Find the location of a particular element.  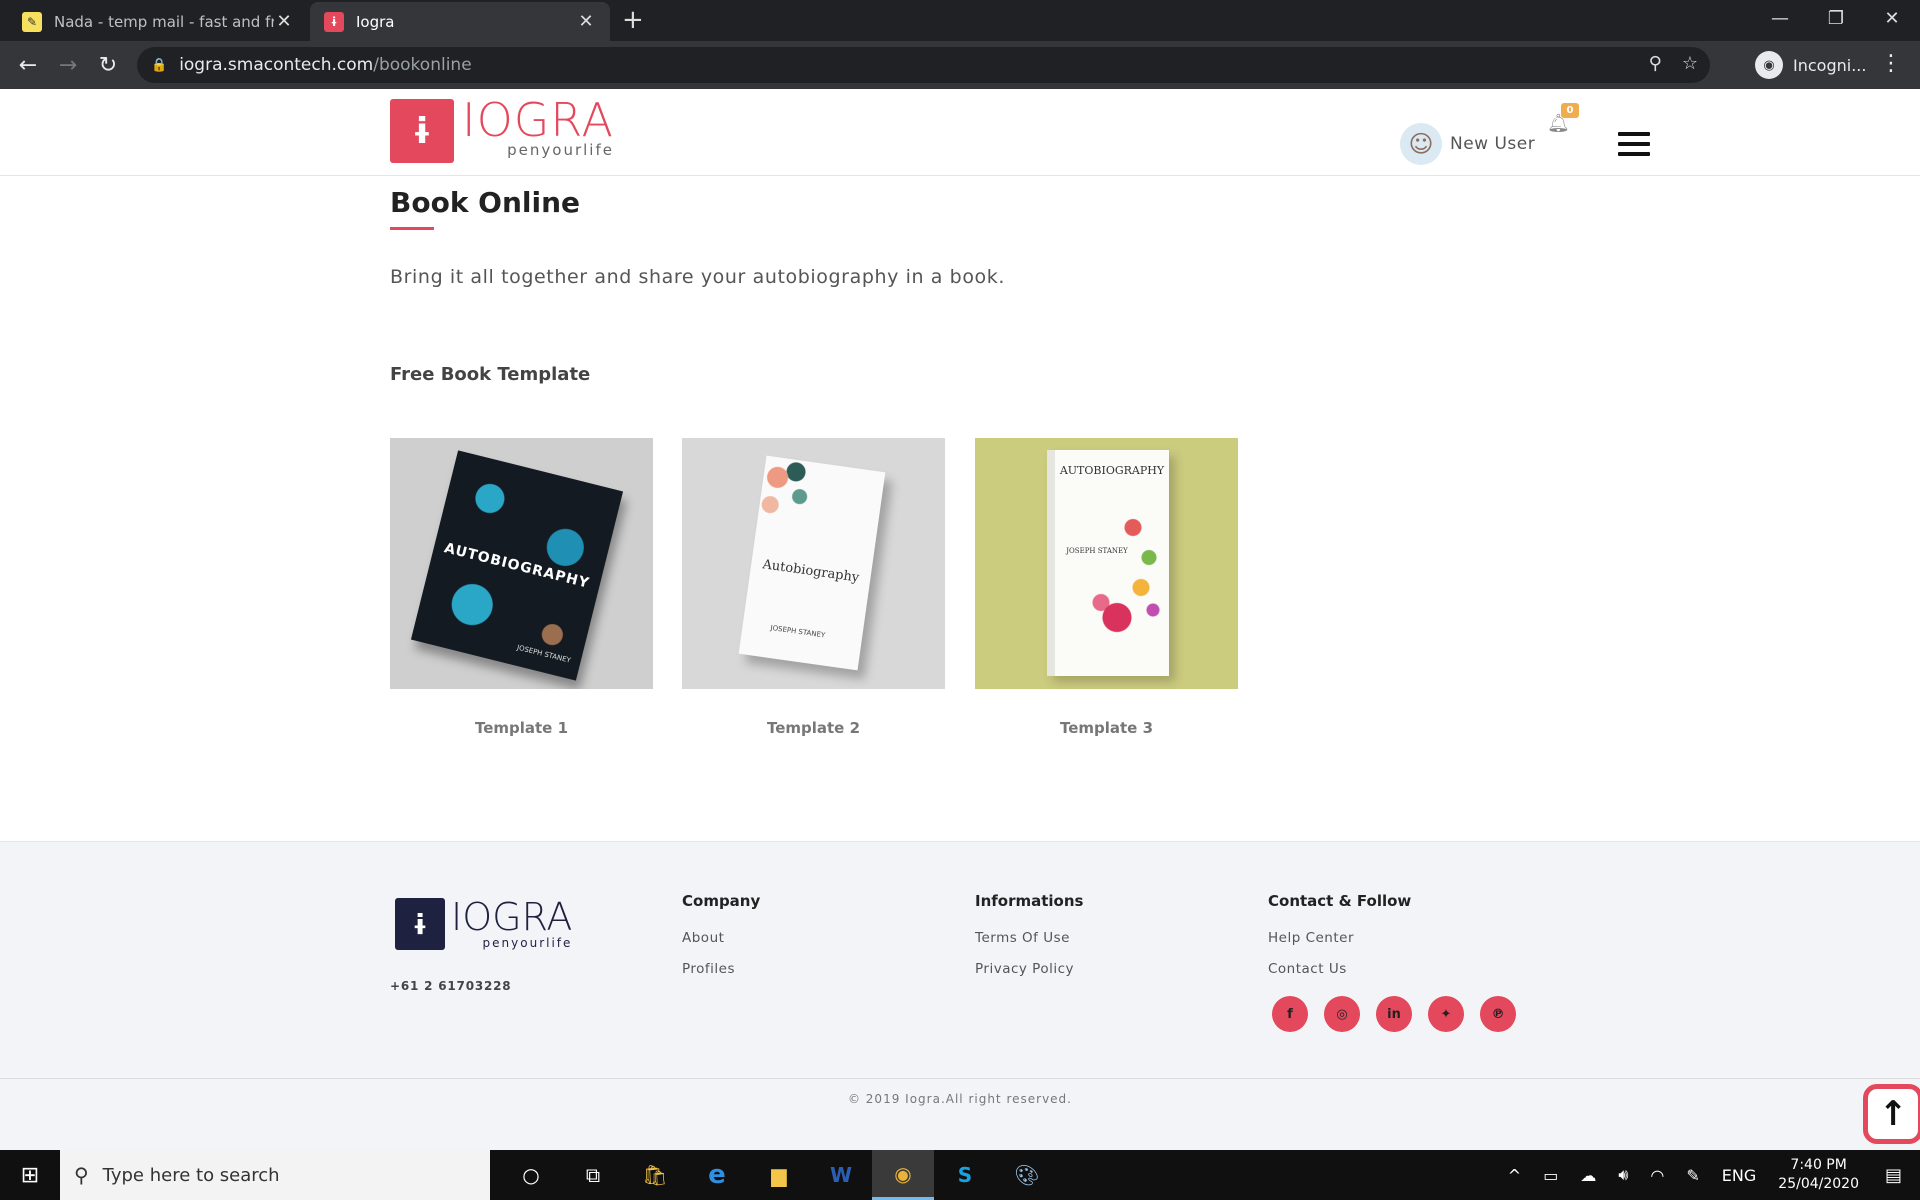

arrow-up-icon: ↑ is located at coordinates (1893, 1114).